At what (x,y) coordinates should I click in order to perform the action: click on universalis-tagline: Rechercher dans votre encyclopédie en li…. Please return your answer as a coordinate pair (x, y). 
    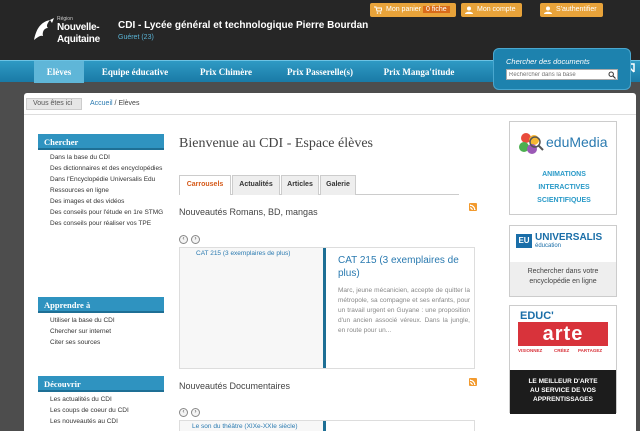
    Looking at the image, I should click on (563, 279).